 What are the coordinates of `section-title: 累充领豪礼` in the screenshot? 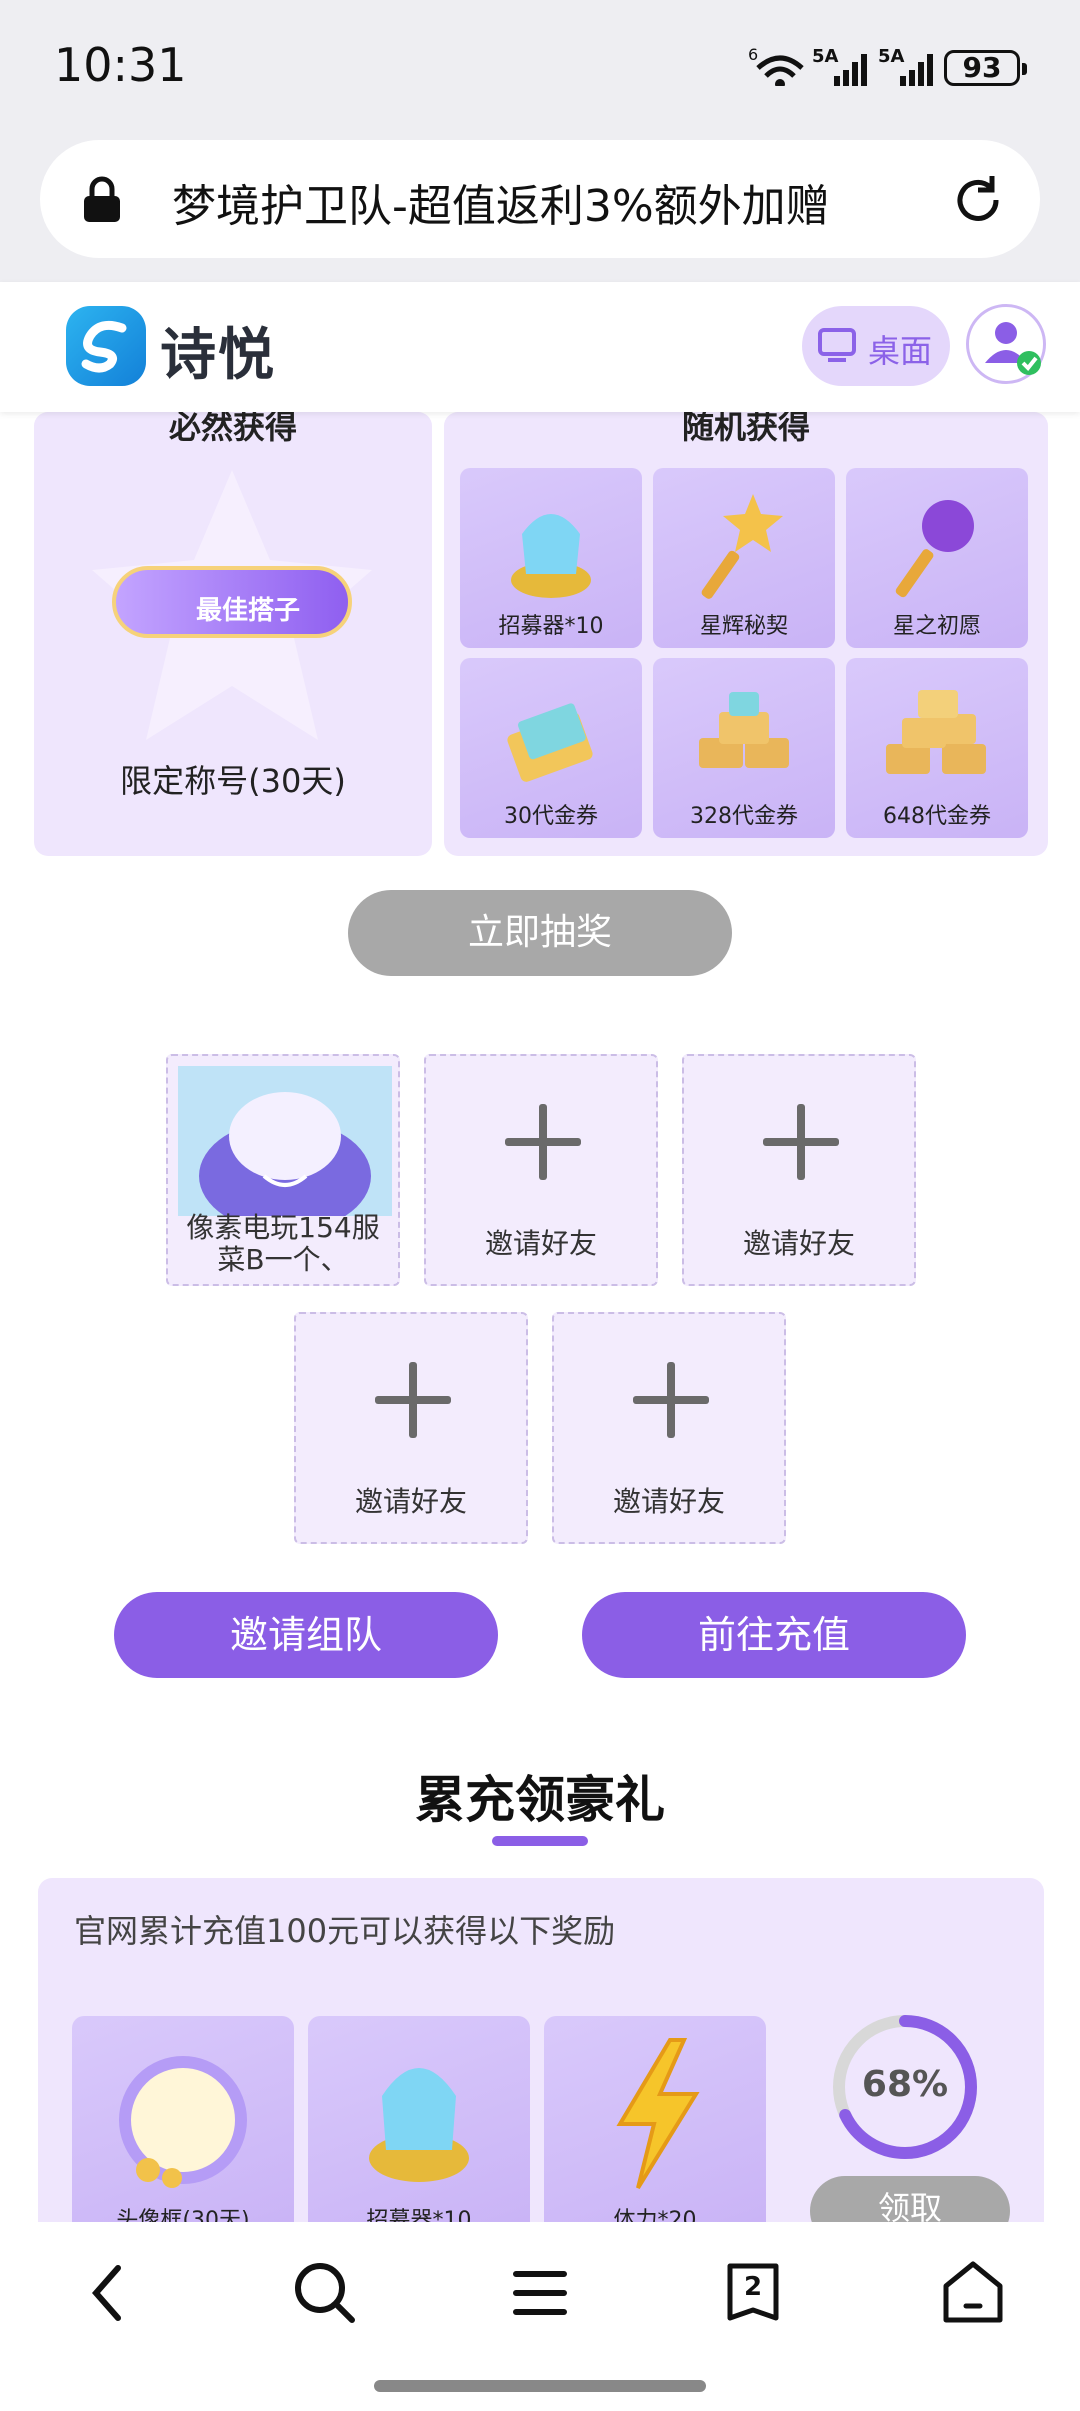 It's located at (540, 1800).